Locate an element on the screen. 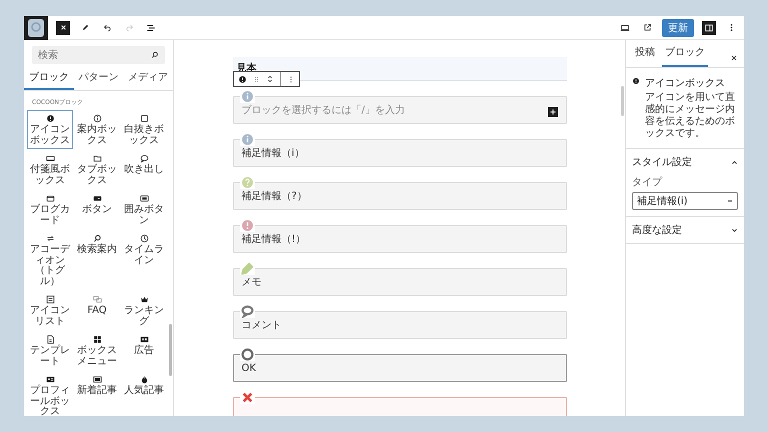  document-icon is located at coordinates (50, 339).